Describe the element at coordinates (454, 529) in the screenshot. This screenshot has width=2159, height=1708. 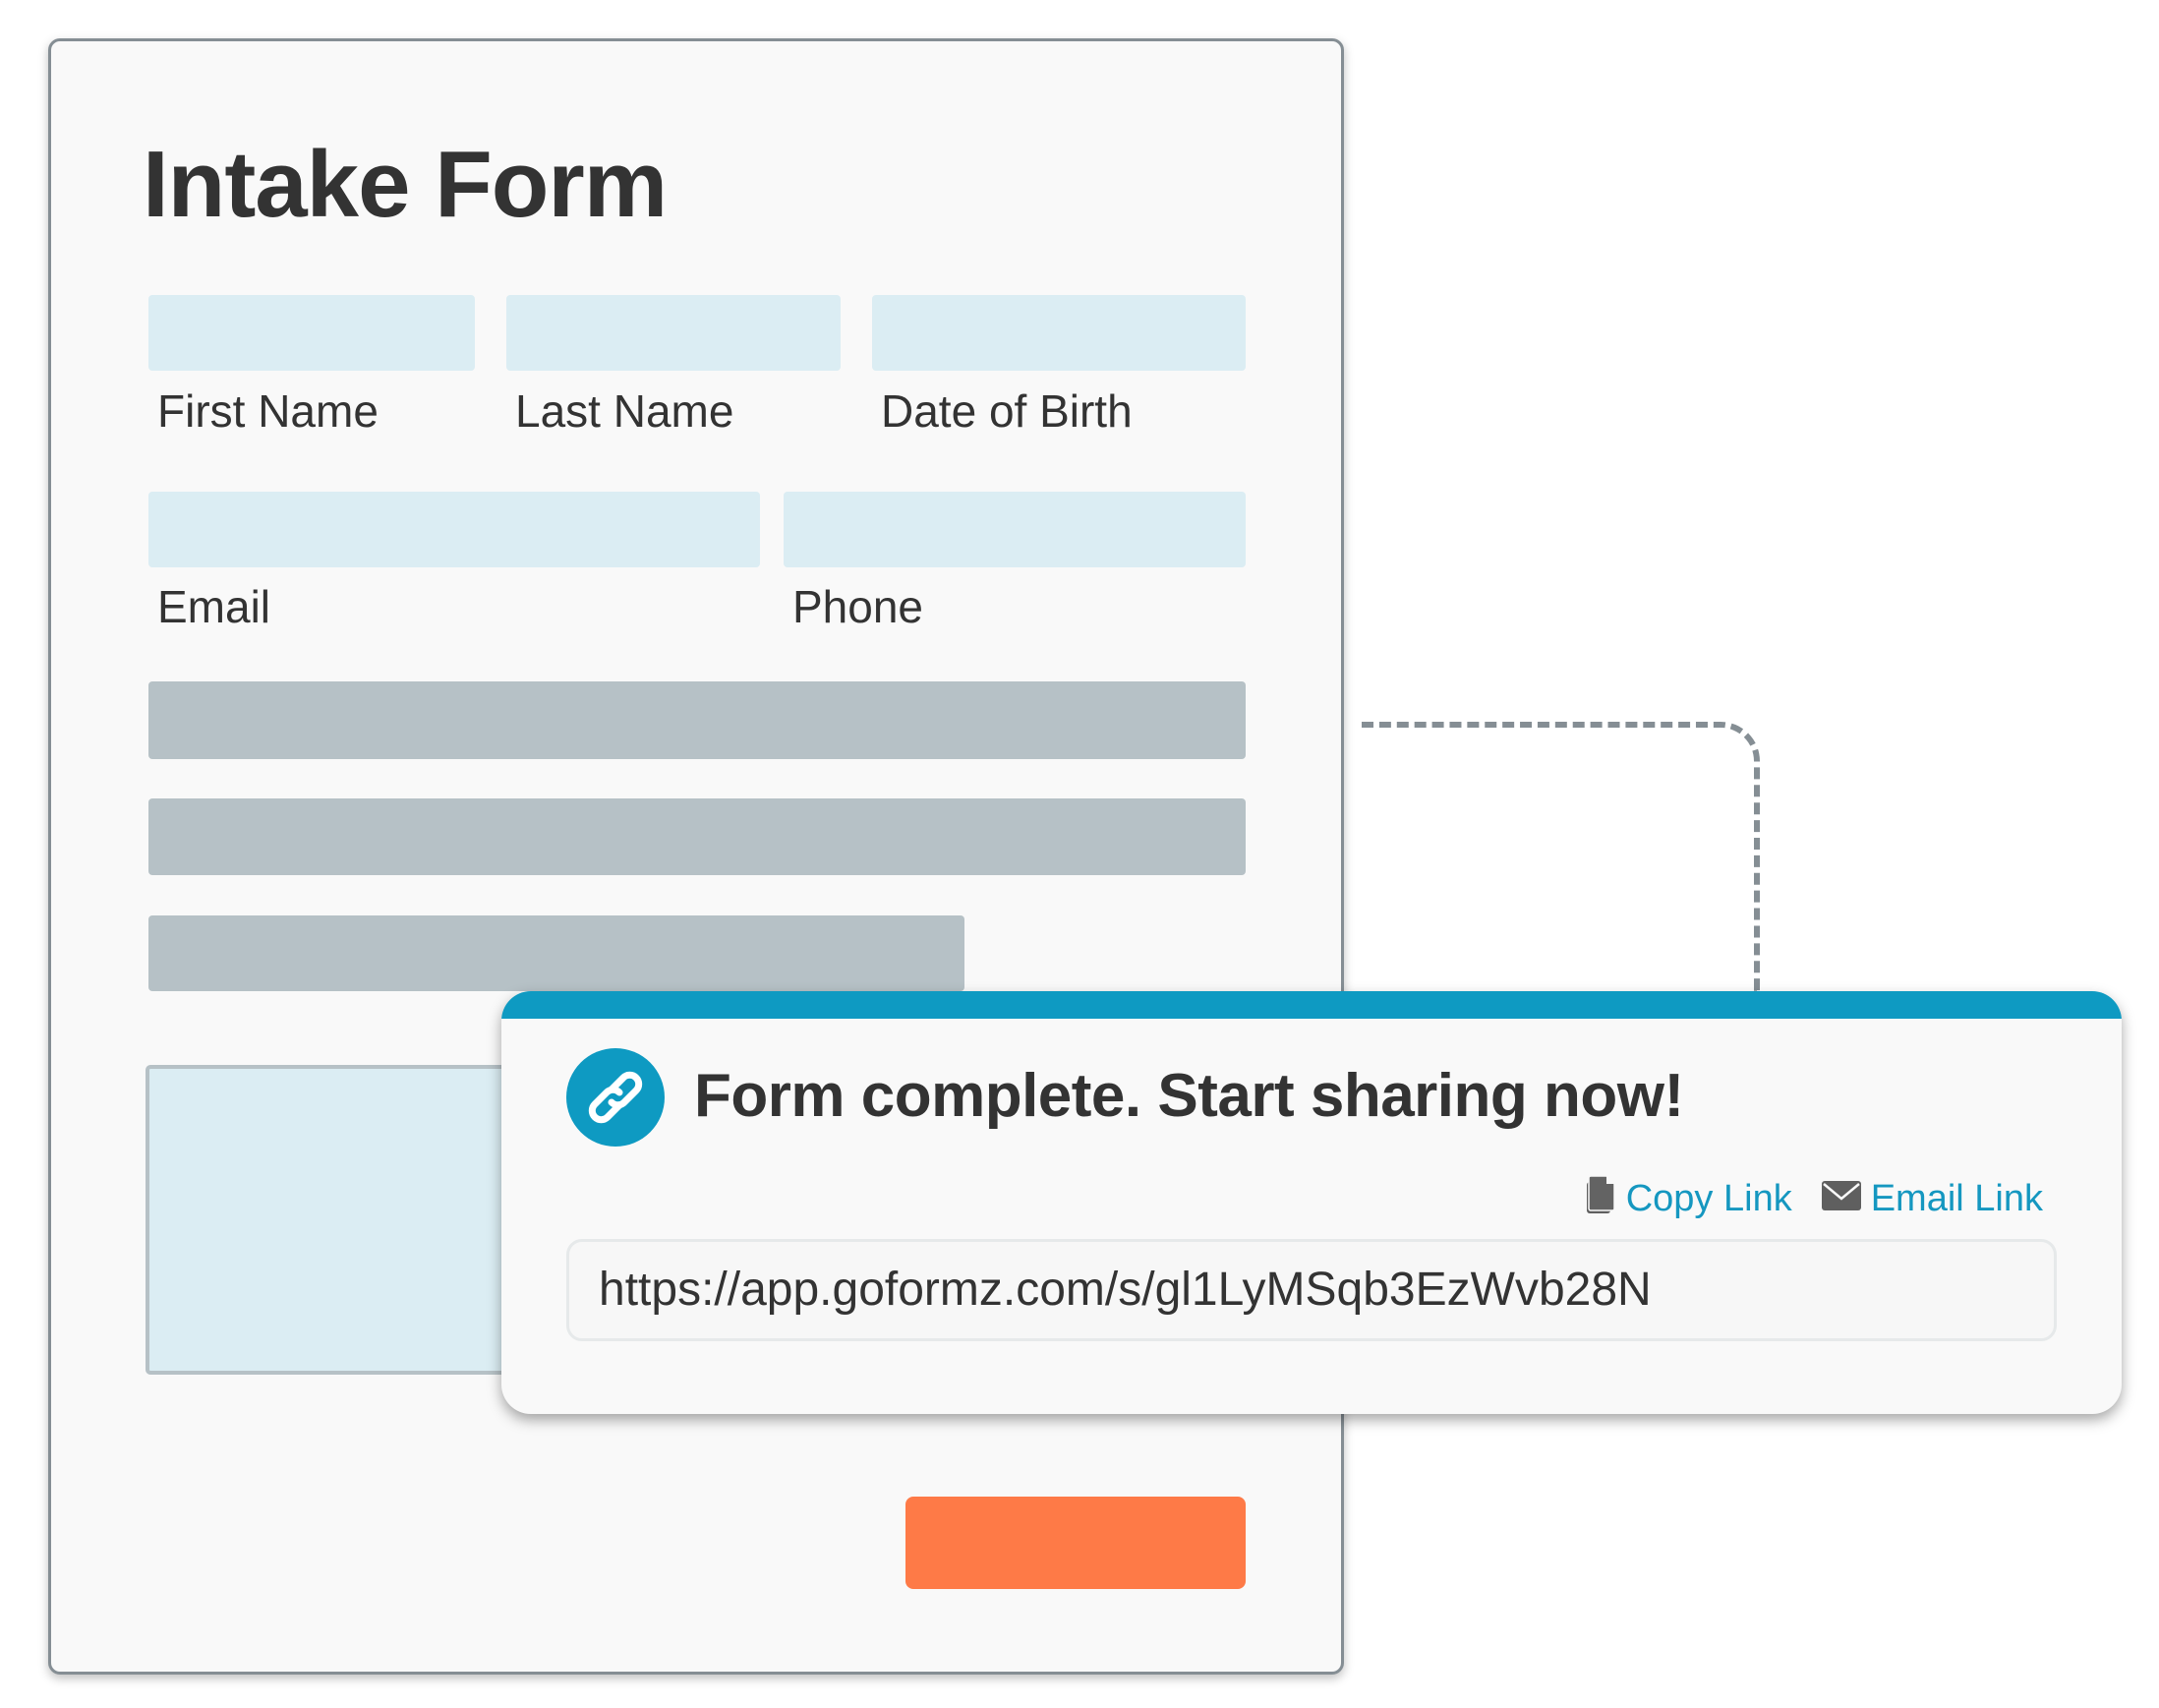
I see `email-input` at that location.